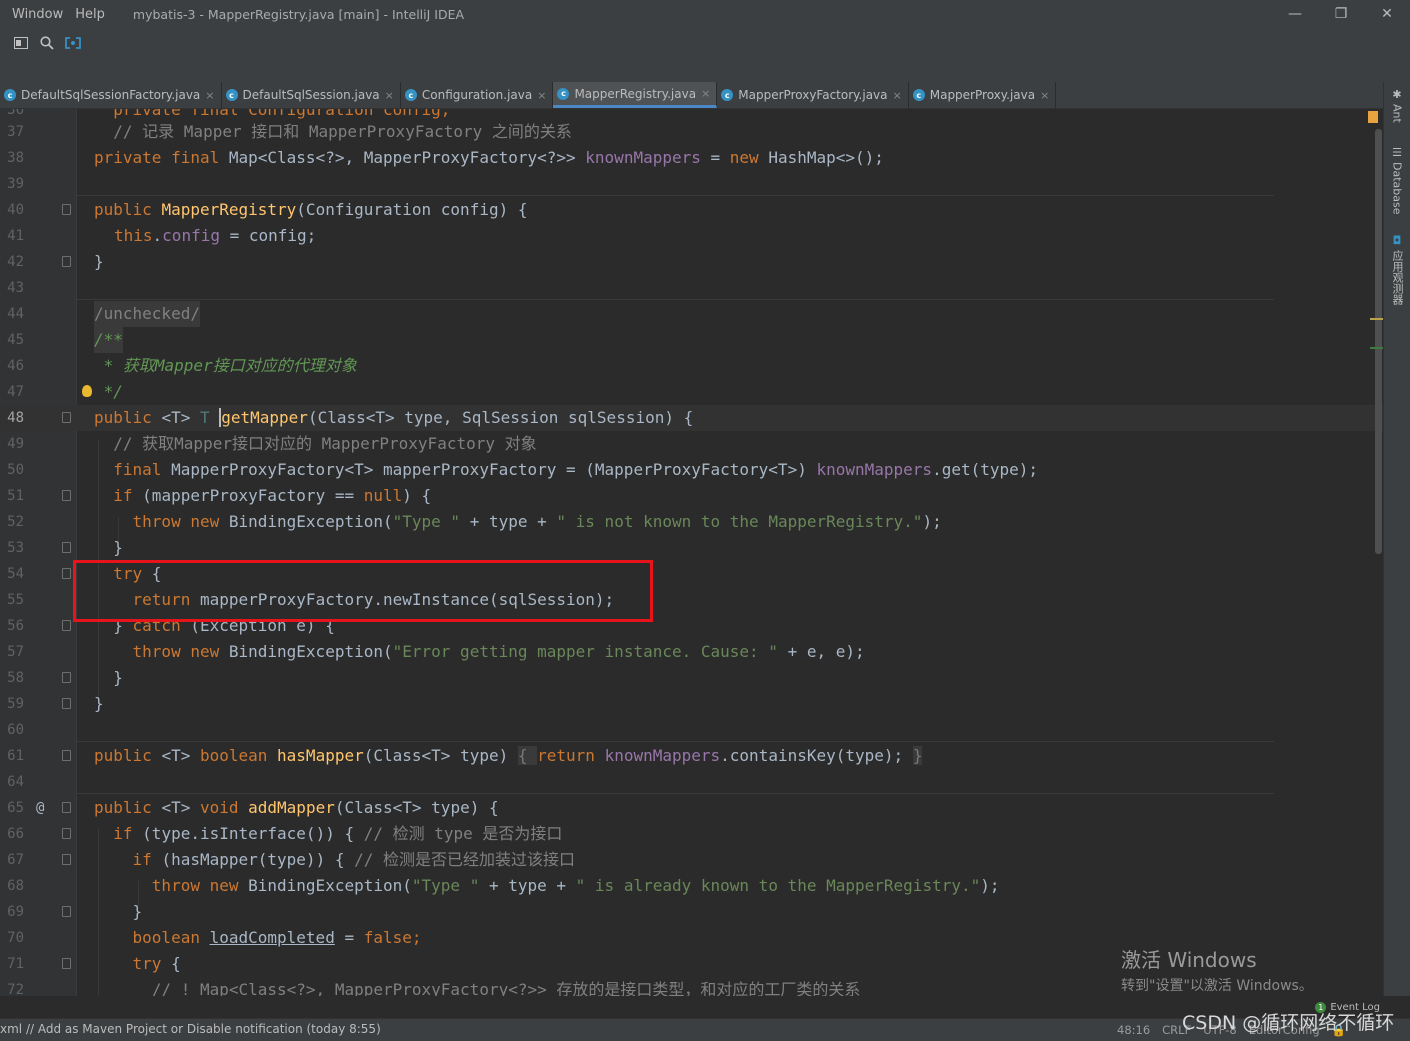 Image resolution: width=1410 pixels, height=1041 pixels. Describe the element at coordinates (180, 417) in the screenshot. I see `code-token: <T>` at that location.